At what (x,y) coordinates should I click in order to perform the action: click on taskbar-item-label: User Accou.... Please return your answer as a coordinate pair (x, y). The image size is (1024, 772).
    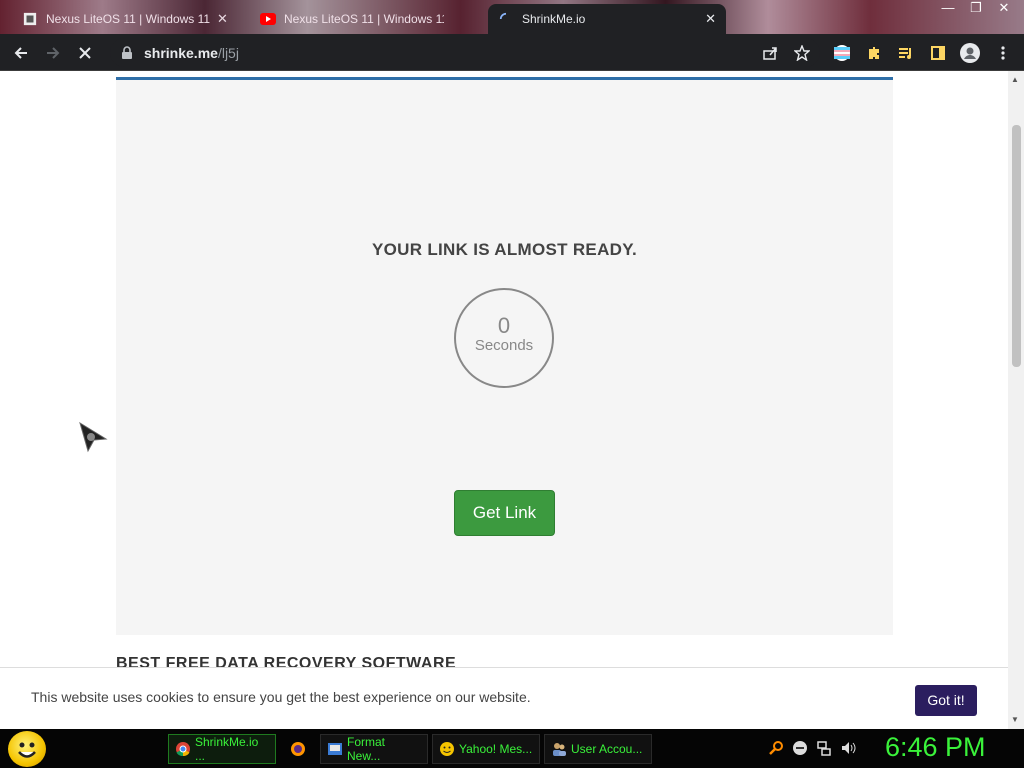
    Looking at the image, I should click on (607, 749).